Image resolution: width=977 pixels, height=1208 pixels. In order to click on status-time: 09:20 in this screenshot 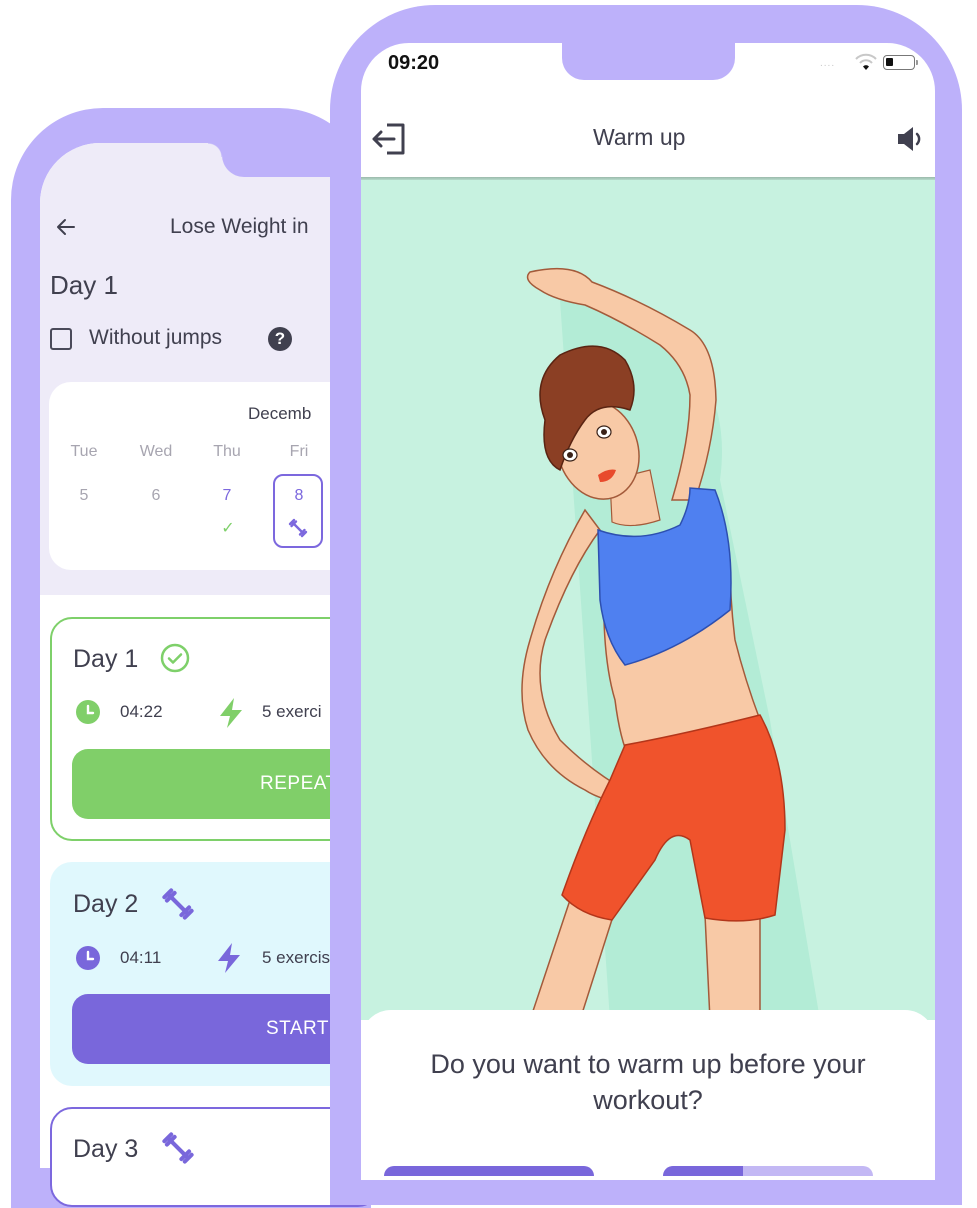, I will do `click(414, 63)`.